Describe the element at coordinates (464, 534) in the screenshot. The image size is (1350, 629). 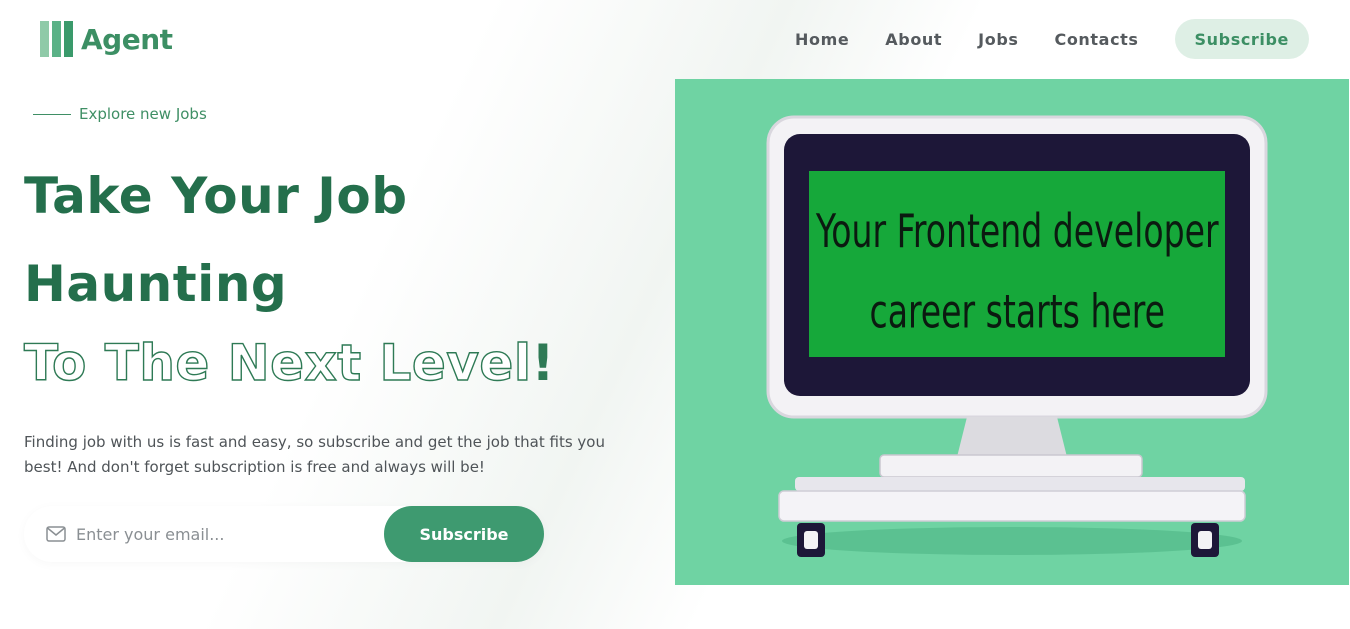
I see `subscribe-button: Subscribe` at that location.